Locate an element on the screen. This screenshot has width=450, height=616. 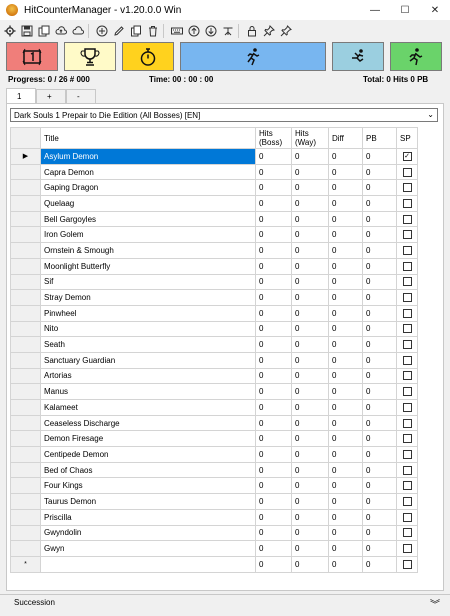
cell-title: Bell Gargoyles is located at coordinates (148, 219).